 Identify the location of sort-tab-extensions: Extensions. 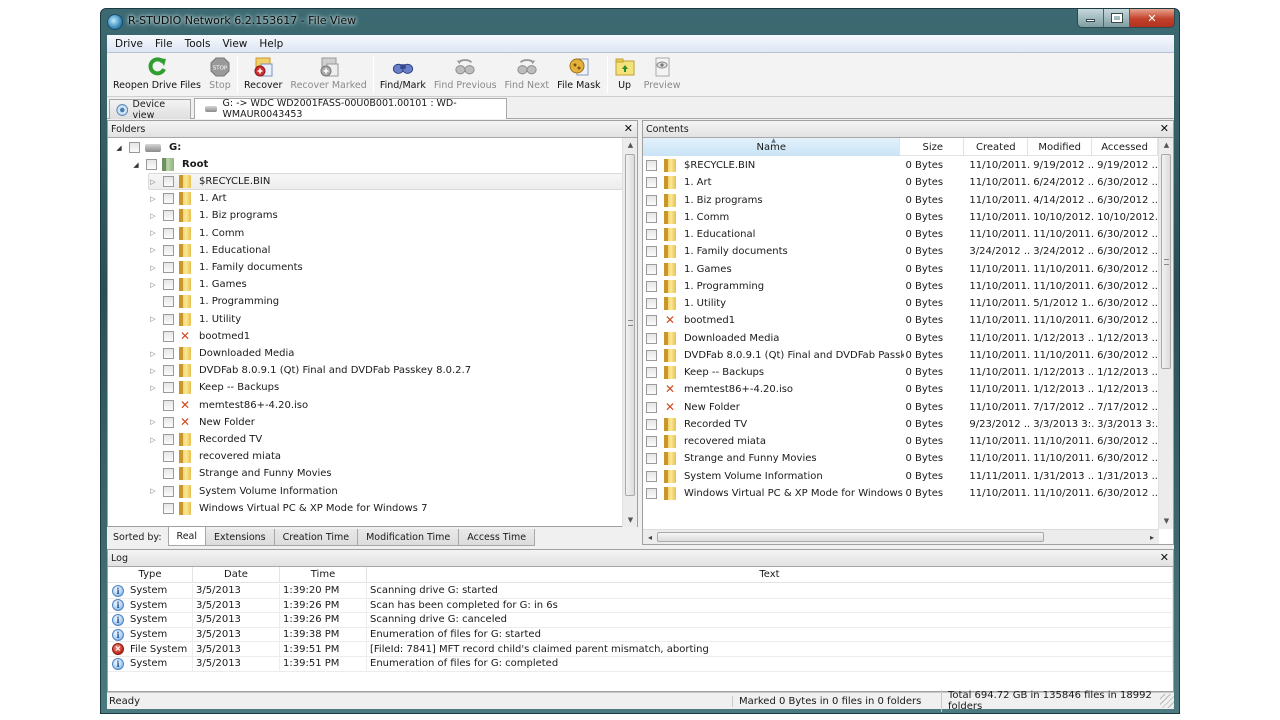
(240, 537).